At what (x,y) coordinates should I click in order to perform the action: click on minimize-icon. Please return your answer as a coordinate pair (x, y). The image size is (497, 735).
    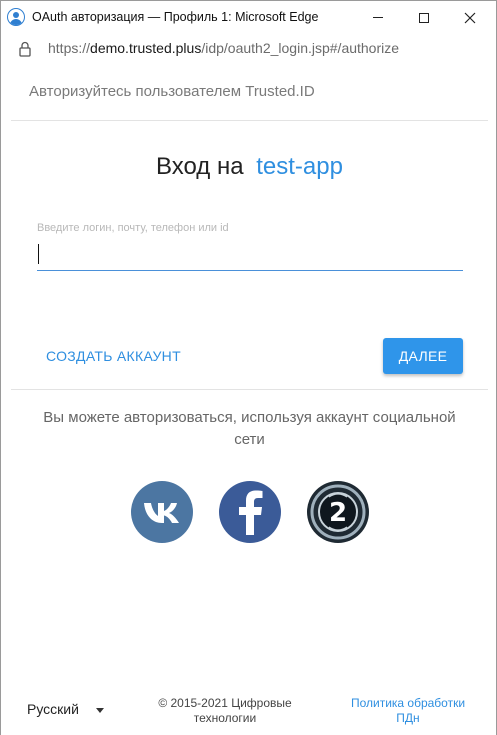
    Looking at the image, I should click on (378, 17).